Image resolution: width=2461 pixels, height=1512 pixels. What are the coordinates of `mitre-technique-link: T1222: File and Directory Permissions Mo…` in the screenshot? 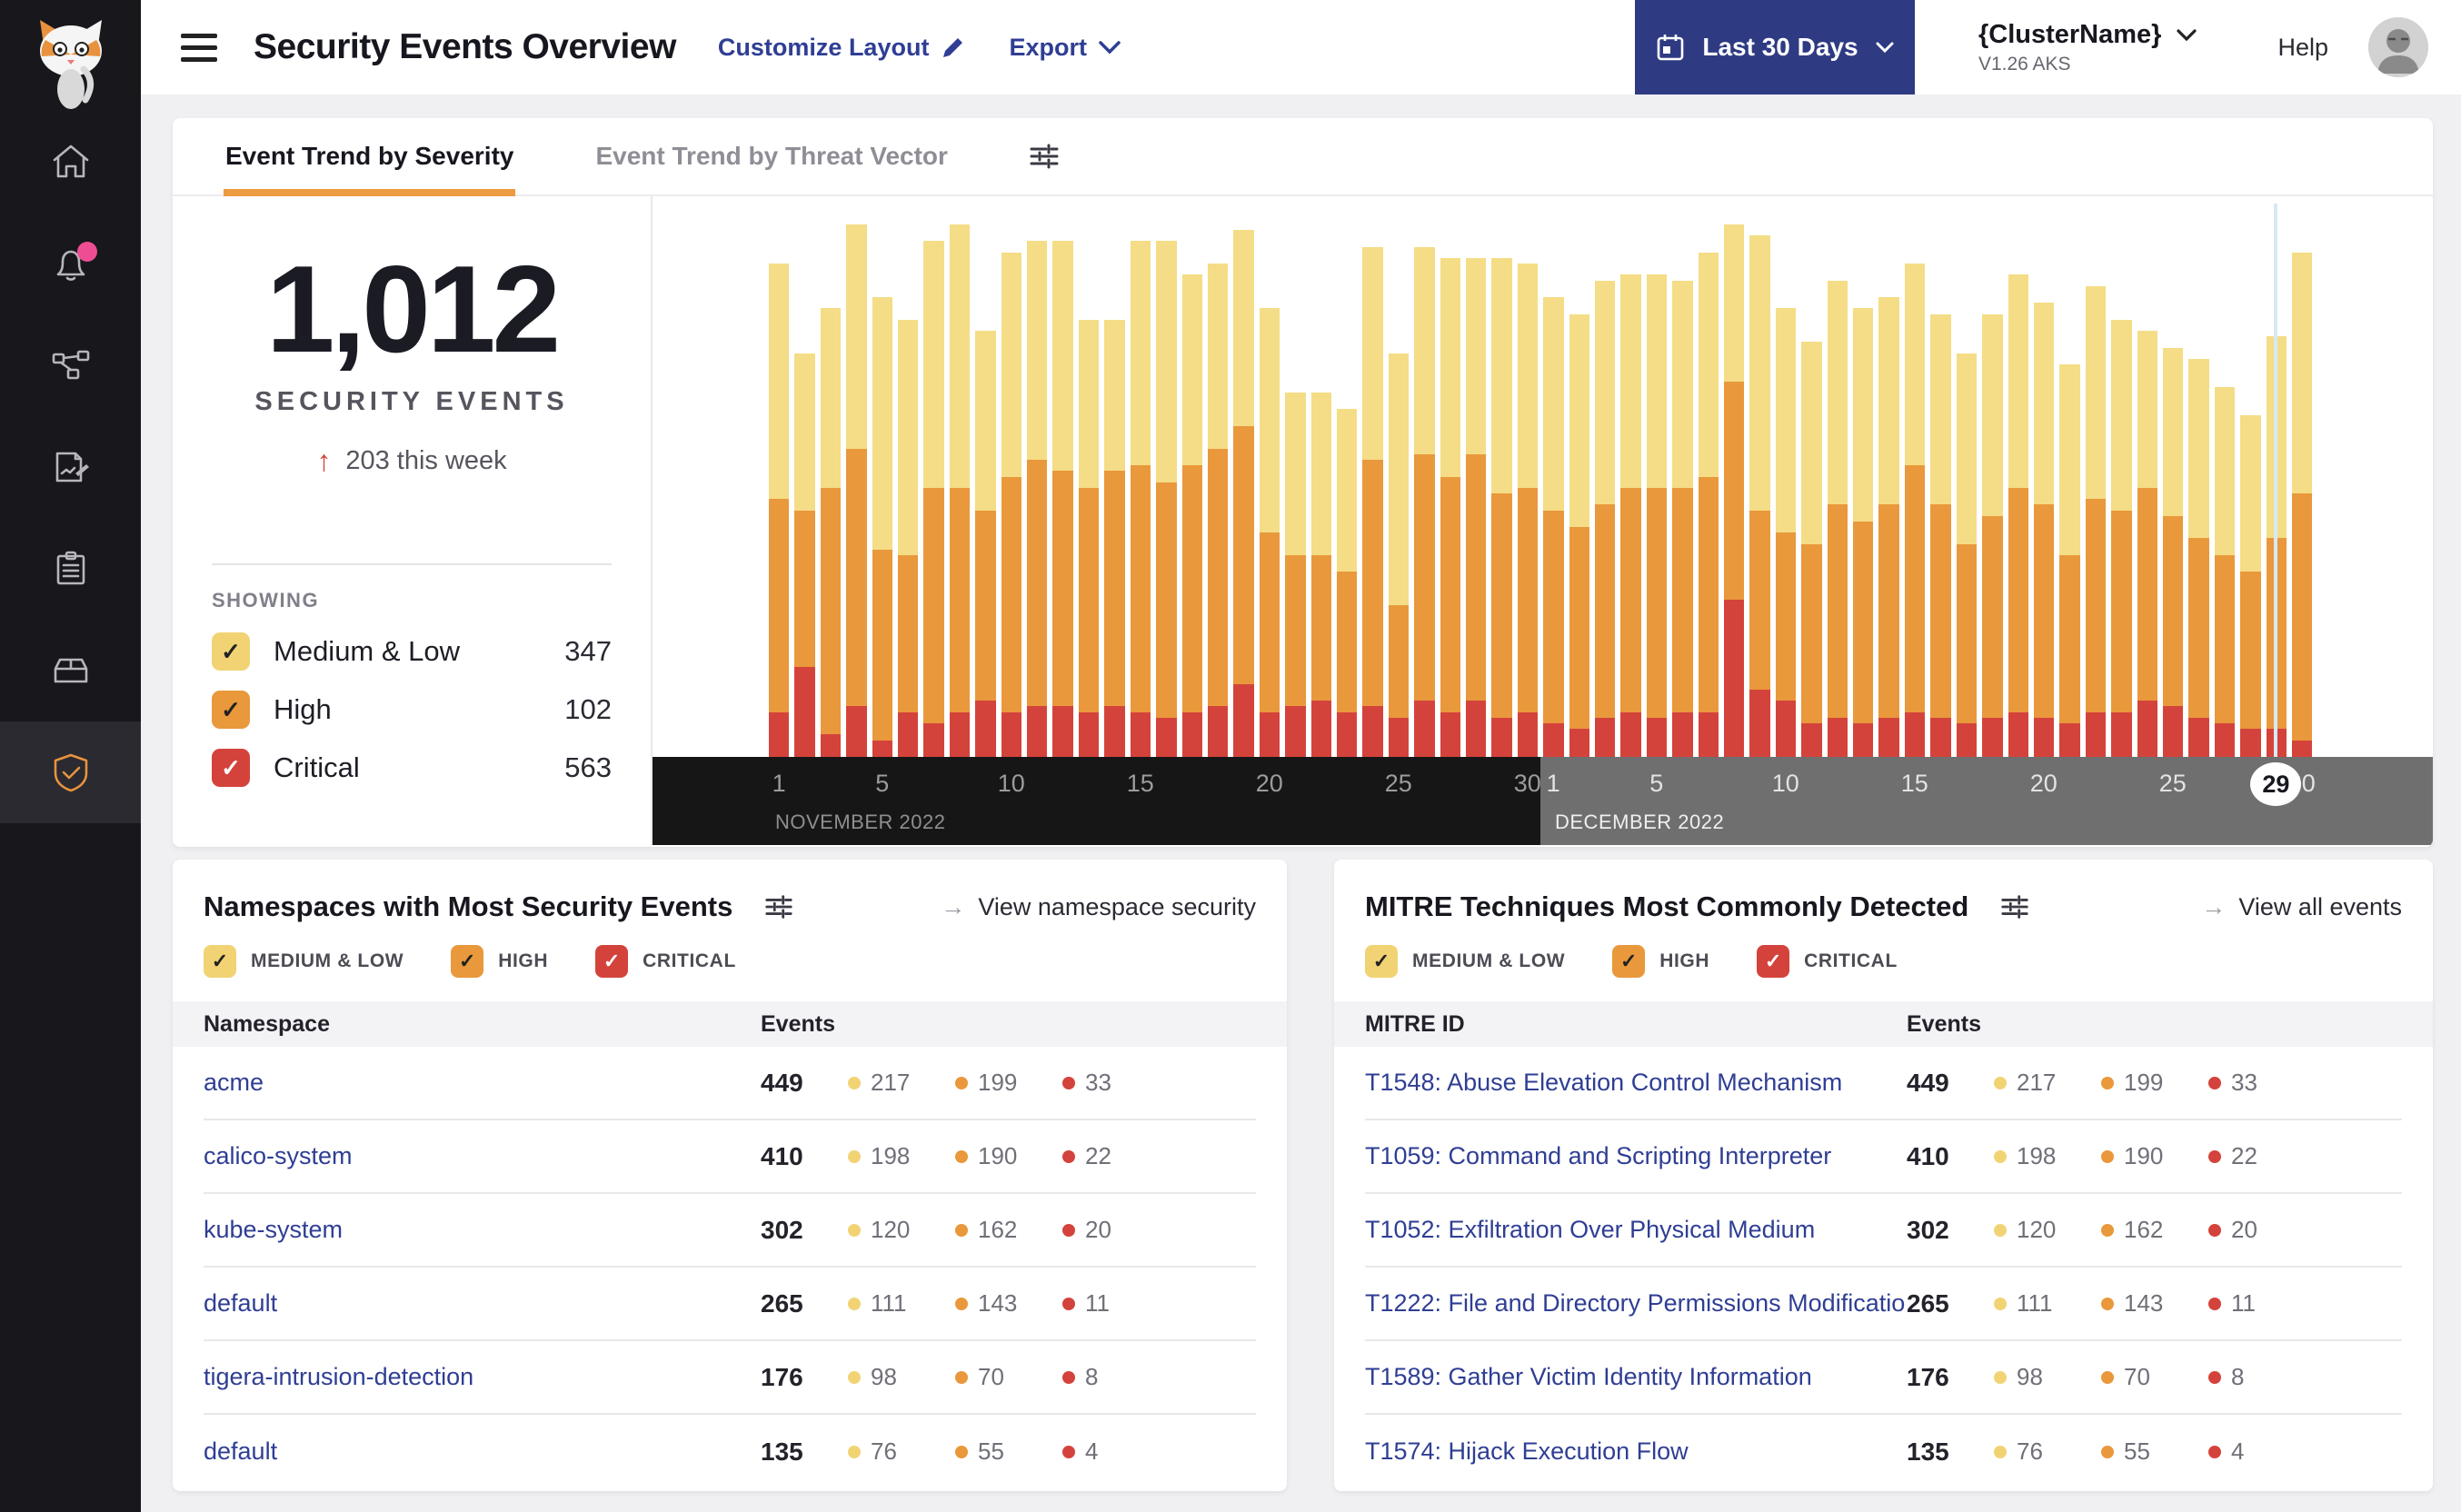 It's located at (1636, 1303).